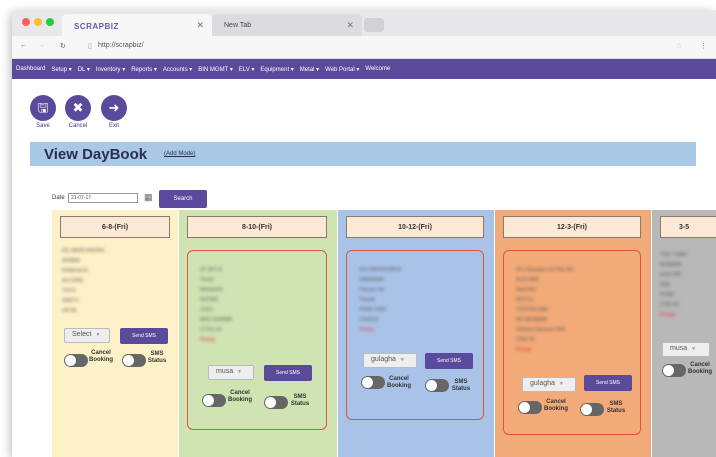  I want to click on back-icon: ←, so click(23, 45).